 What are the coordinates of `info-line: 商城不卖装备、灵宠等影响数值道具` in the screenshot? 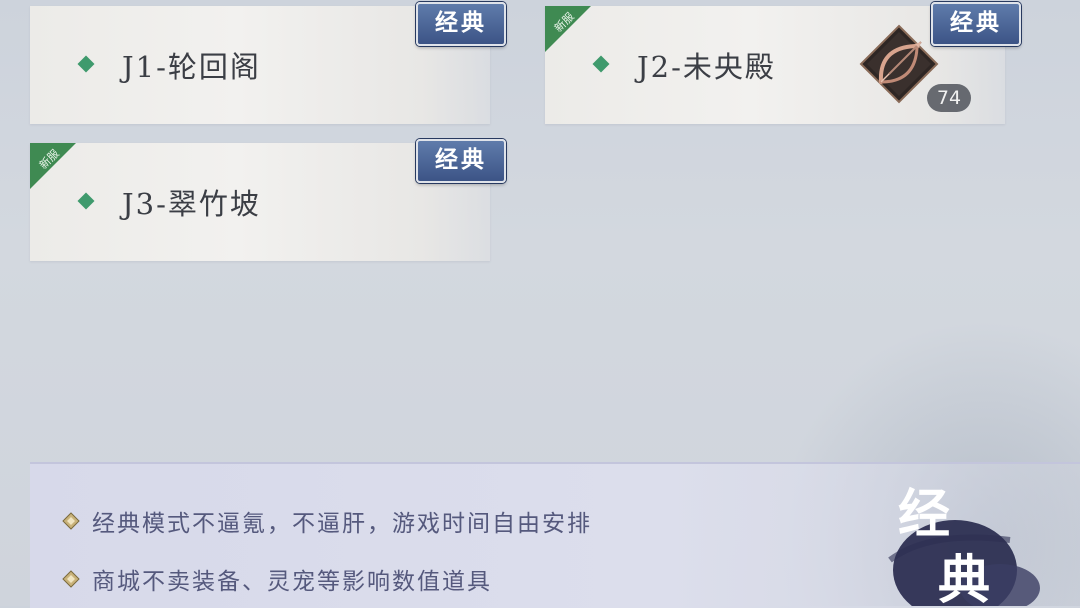 It's located at (277, 579).